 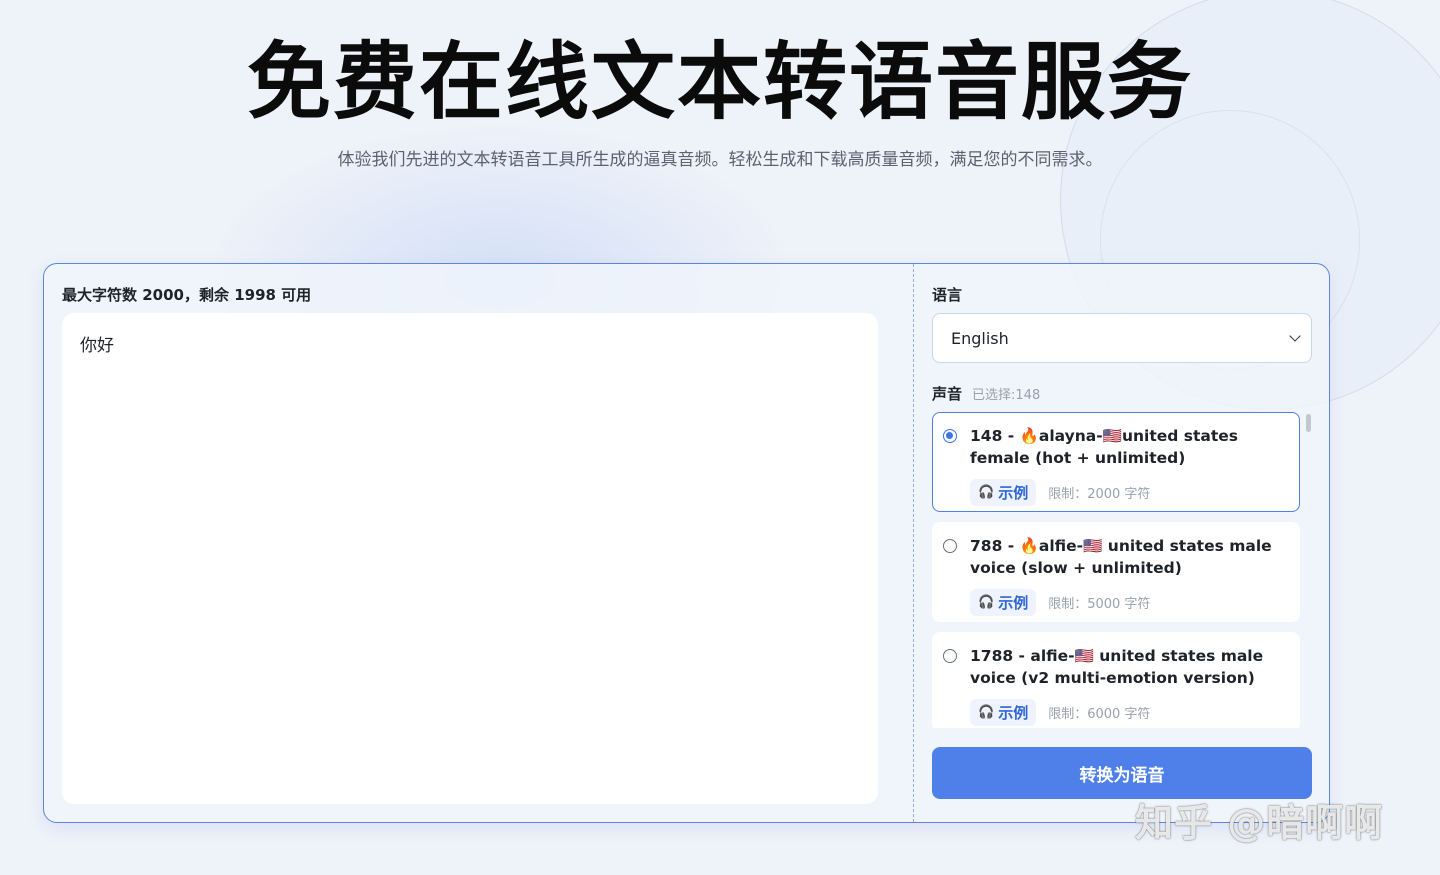 I want to click on voice-meta: 🎧 示例 限制：2000 字符, so click(x=1128, y=492).